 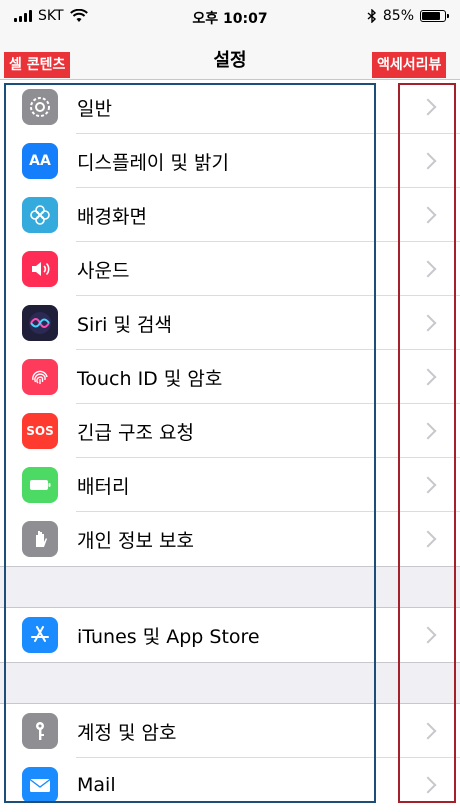 What do you see at coordinates (40, 485) in the screenshot?
I see `battery-icon` at bounding box center [40, 485].